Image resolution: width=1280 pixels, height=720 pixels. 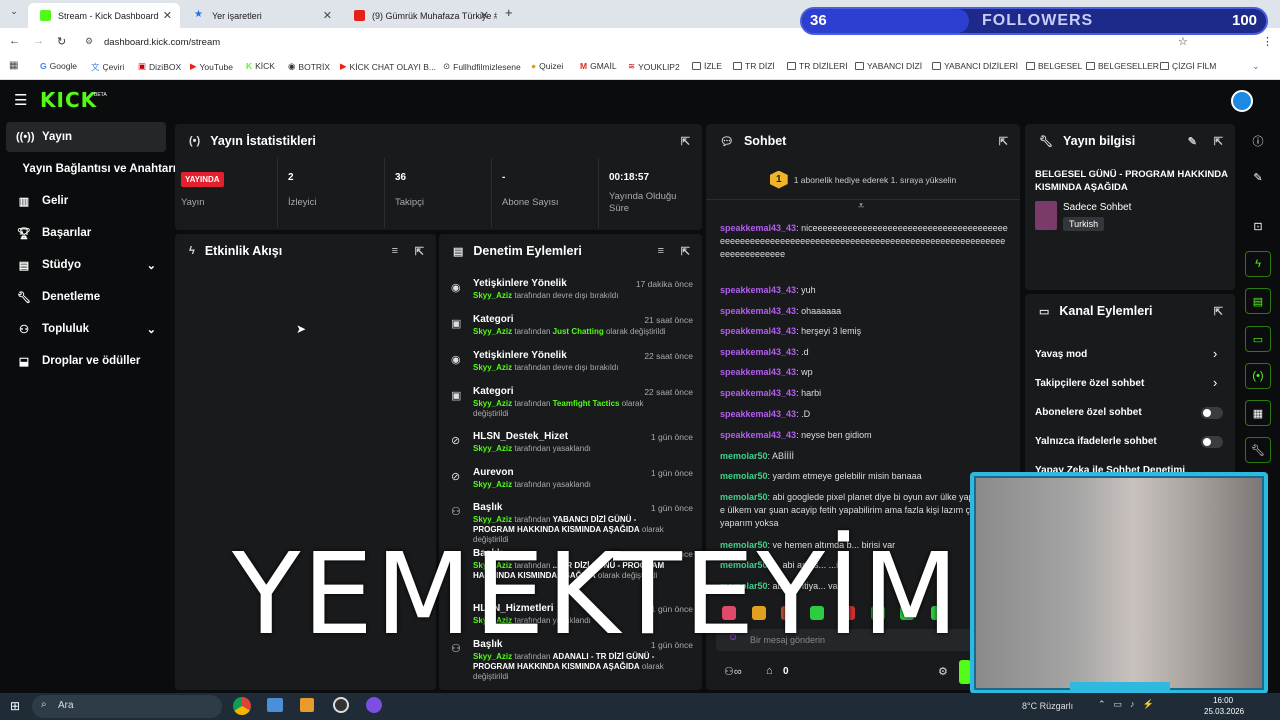 What do you see at coordinates (1130, 354) in the screenshot?
I see `channel-action-slow-mode: Yavaş mod` at bounding box center [1130, 354].